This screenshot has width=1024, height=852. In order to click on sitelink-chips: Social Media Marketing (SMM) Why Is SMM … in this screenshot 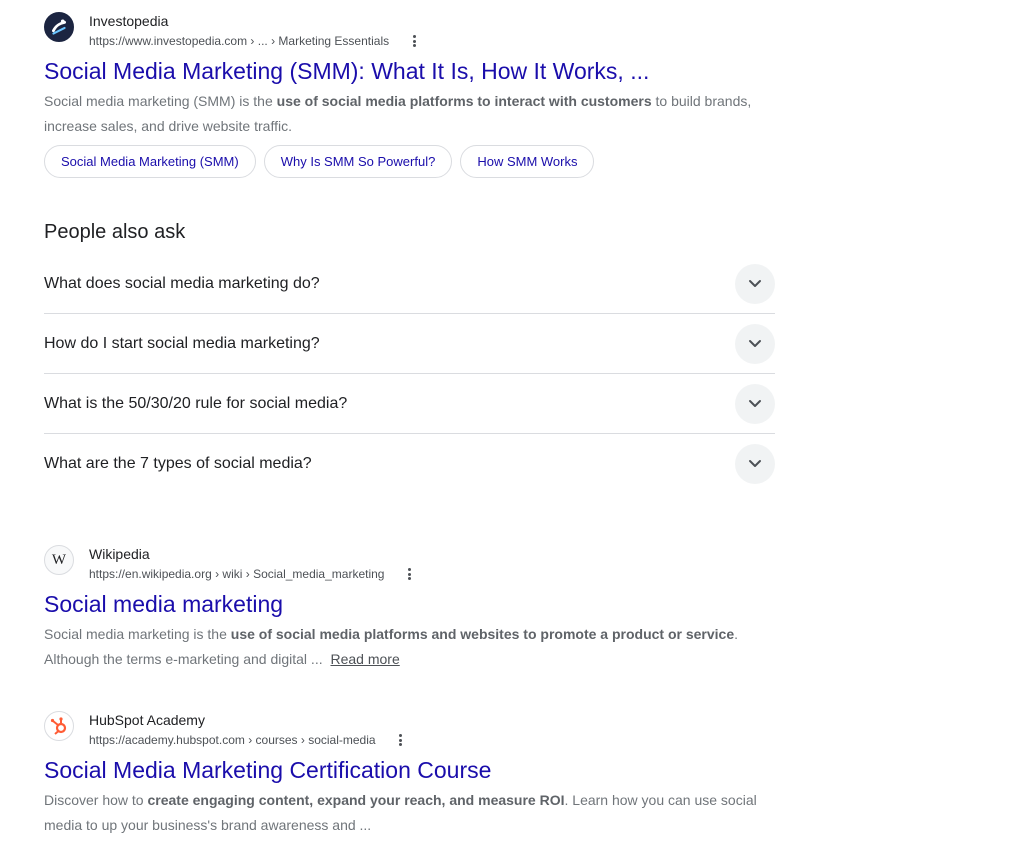, I will do `click(414, 161)`.